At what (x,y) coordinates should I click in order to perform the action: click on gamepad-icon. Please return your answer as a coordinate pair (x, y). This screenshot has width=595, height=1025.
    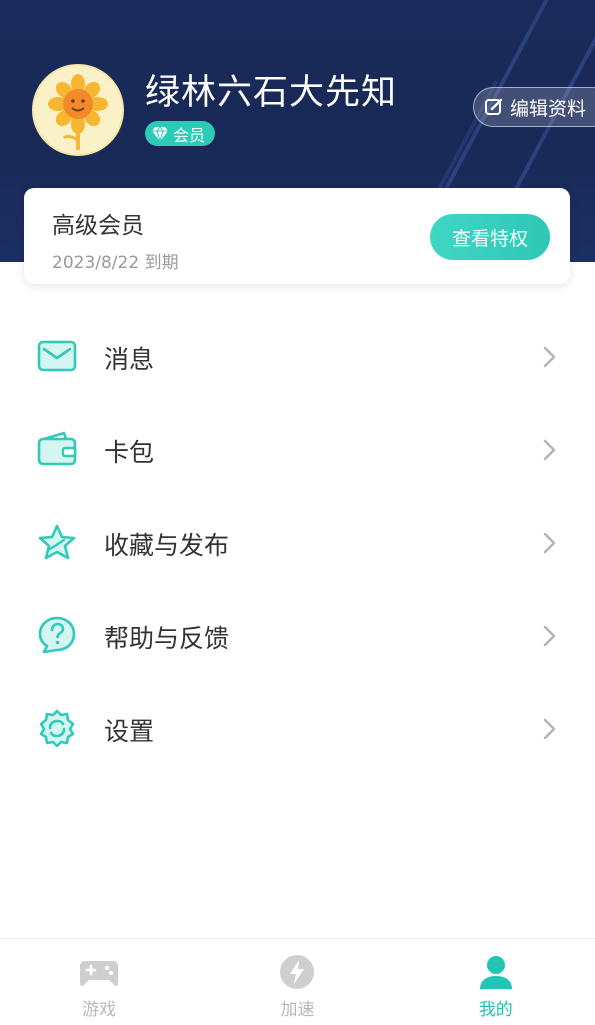
    Looking at the image, I should click on (99, 974).